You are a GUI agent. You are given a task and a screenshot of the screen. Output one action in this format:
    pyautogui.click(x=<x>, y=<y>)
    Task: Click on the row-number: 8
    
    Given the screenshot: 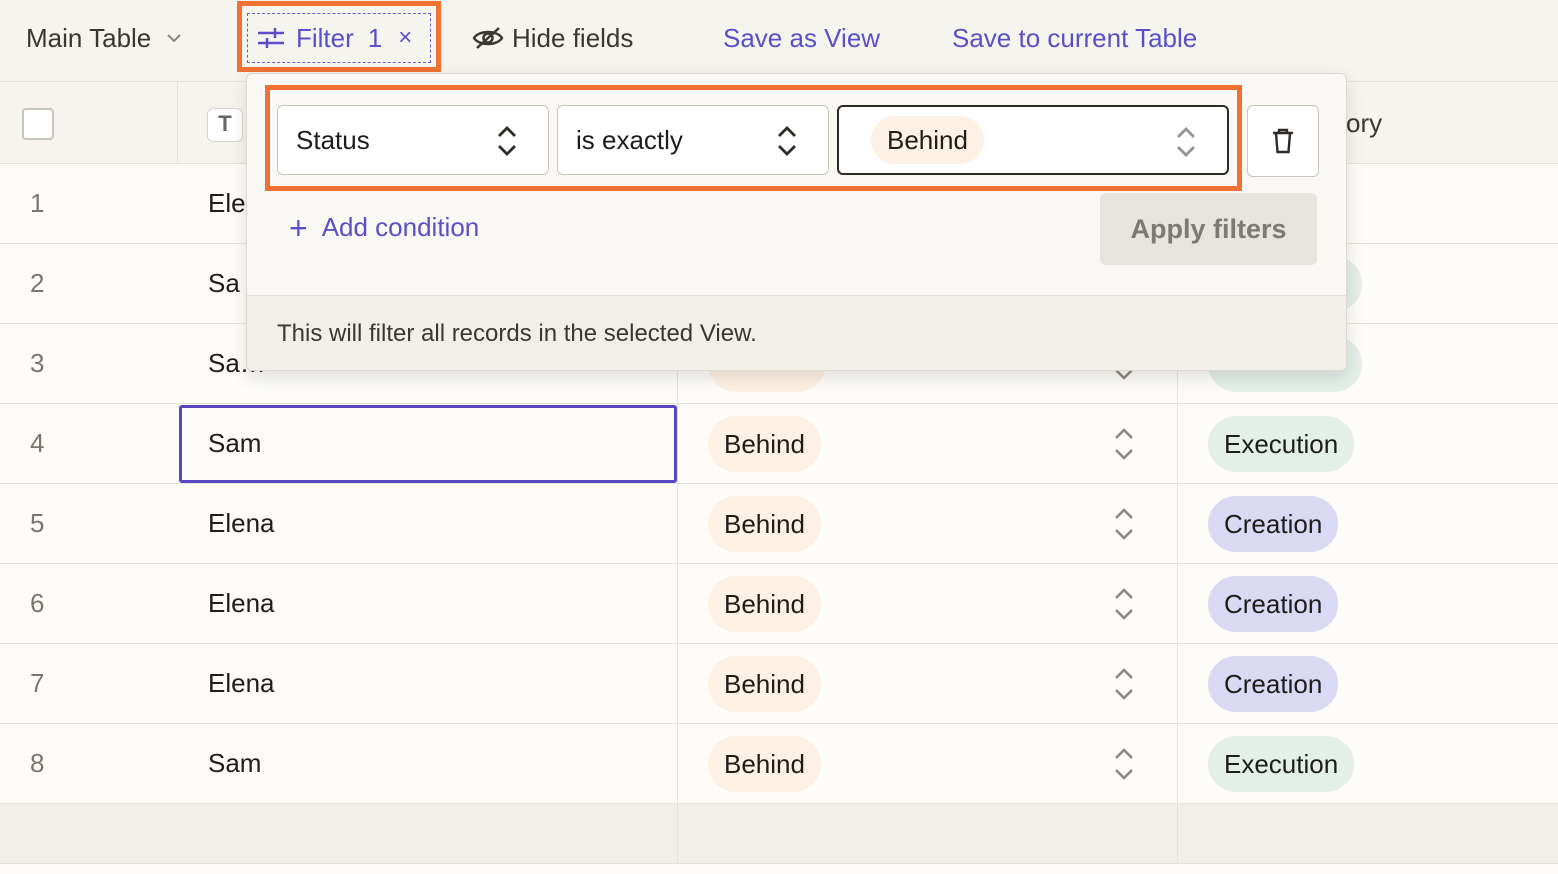 What is the action you would take?
    pyautogui.click(x=37, y=763)
    